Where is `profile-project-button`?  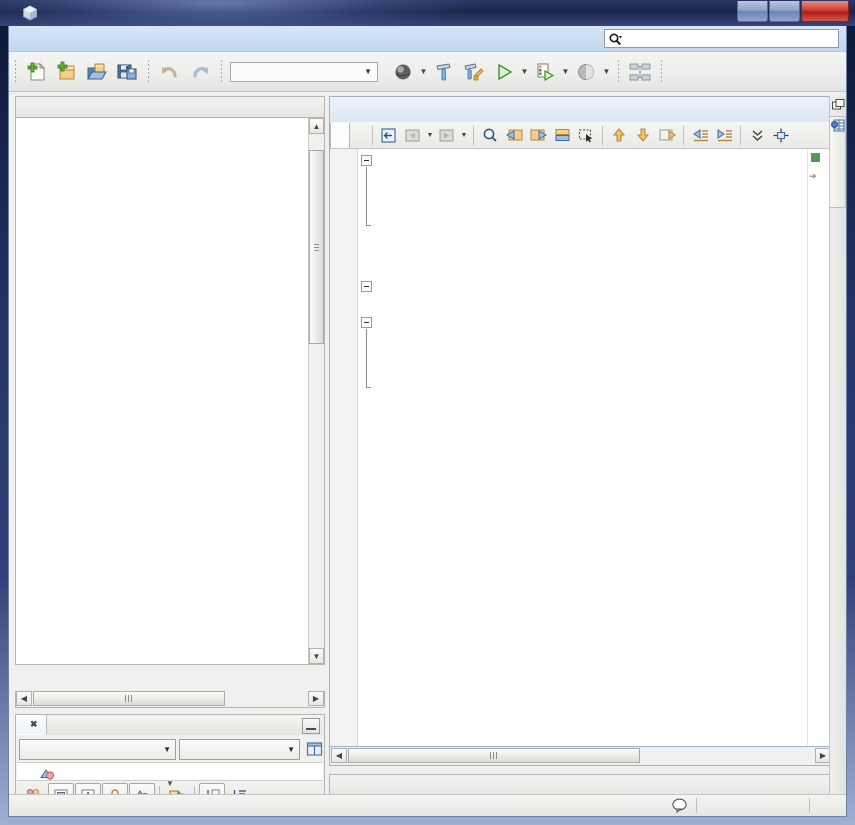 profile-project-button is located at coordinates (586, 72).